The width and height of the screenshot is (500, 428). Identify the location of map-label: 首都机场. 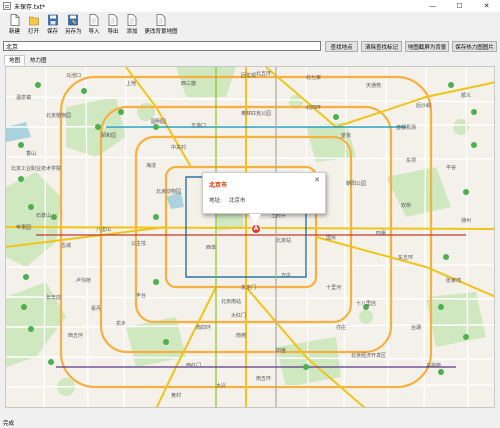
(406, 127).